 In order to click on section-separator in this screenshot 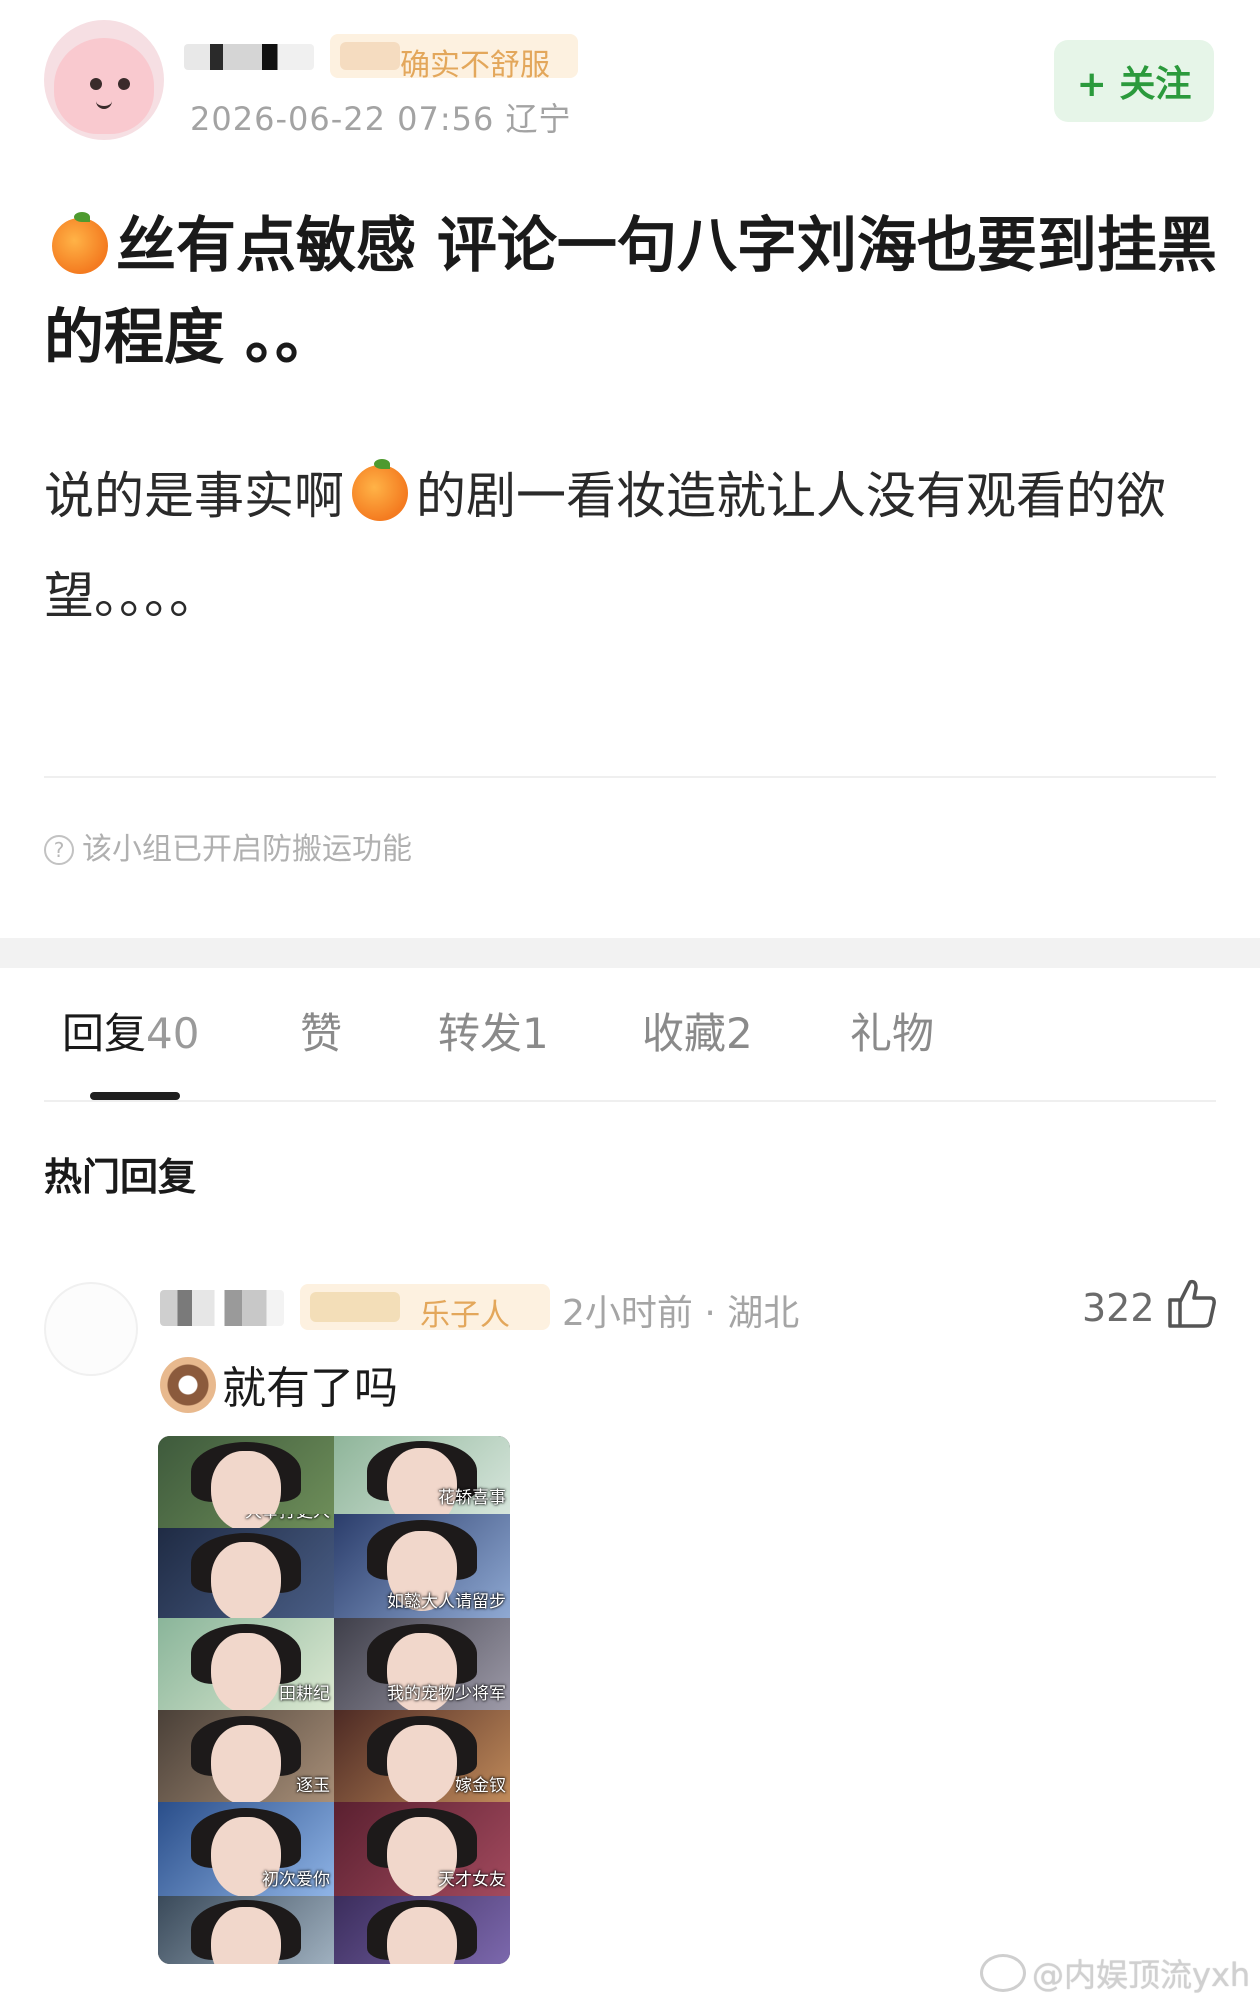, I will do `click(630, 953)`.